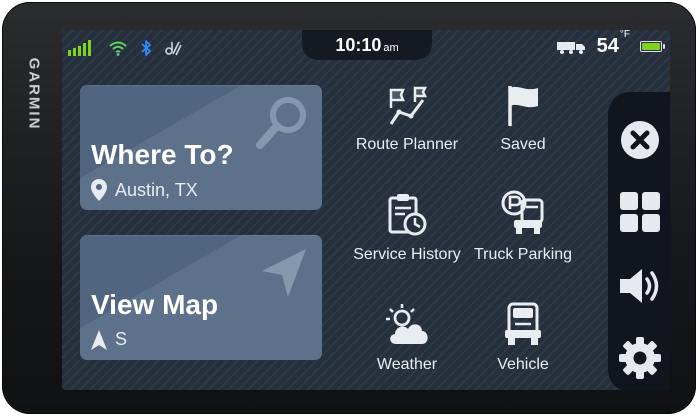 Image resolution: width=700 pixels, height=418 pixels. Describe the element at coordinates (407, 254) in the screenshot. I see `app-service-history-label: Service History` at that location.